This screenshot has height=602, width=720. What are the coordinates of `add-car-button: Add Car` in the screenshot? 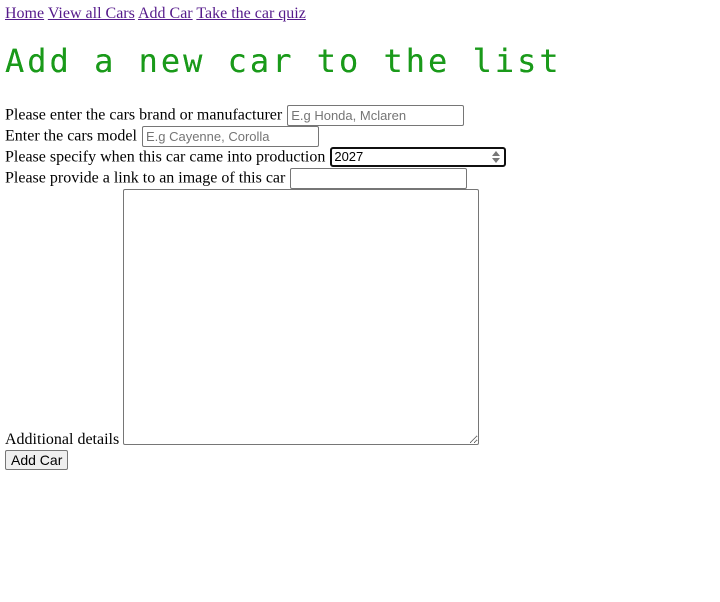 It's located at (37, 460).